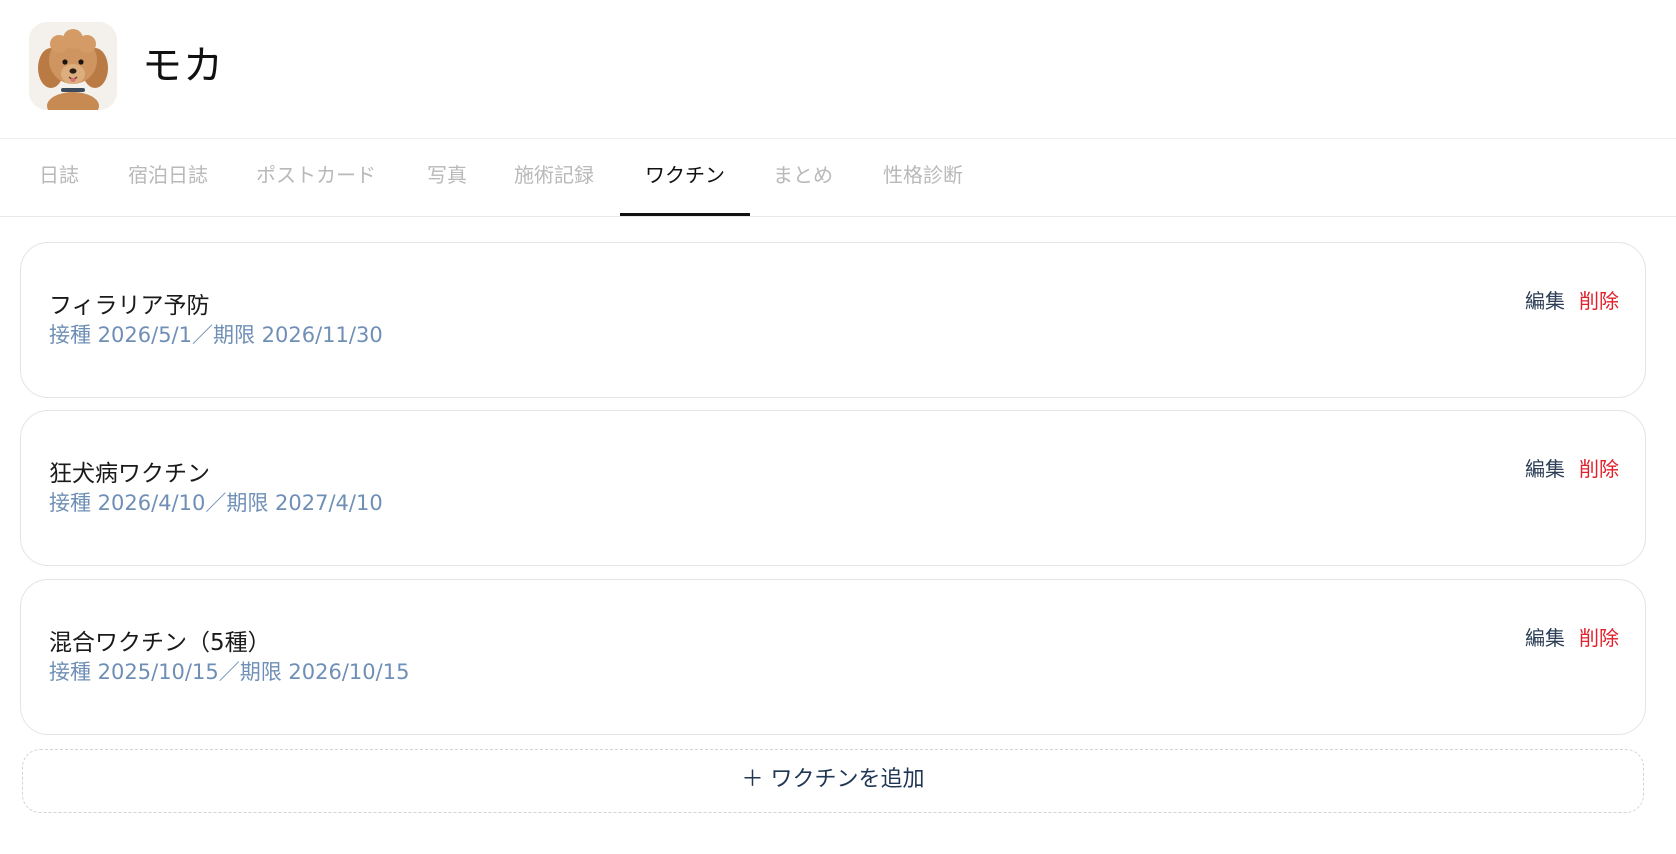 This screenshot has width=1676, height=854. Describe the element at coordinates (216, 335) in the screenshot. I see `vaccine-dates: 接種 2026/5/1／期限 2026/11/30` at that location.